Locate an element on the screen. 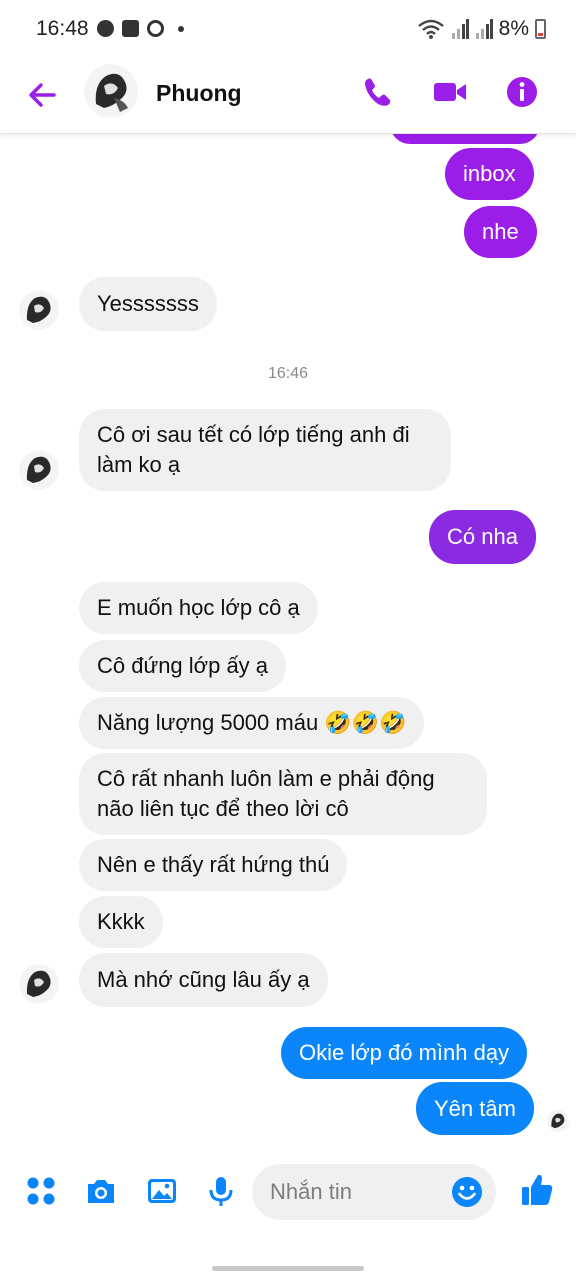 This screenshot has height=1280, width=576. sync-icon is located at coordinates (155, 28).